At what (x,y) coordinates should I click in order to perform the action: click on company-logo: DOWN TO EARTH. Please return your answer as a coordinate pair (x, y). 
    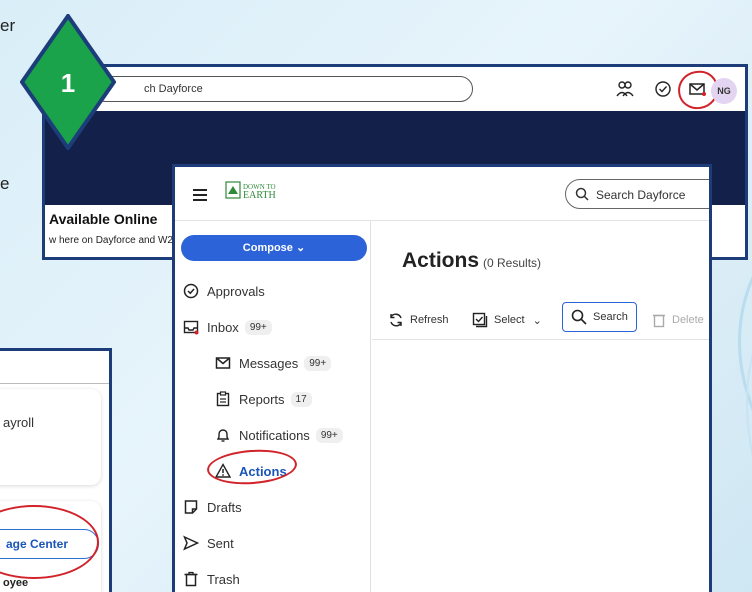
    Looking at the image, I should click on (250, 191).